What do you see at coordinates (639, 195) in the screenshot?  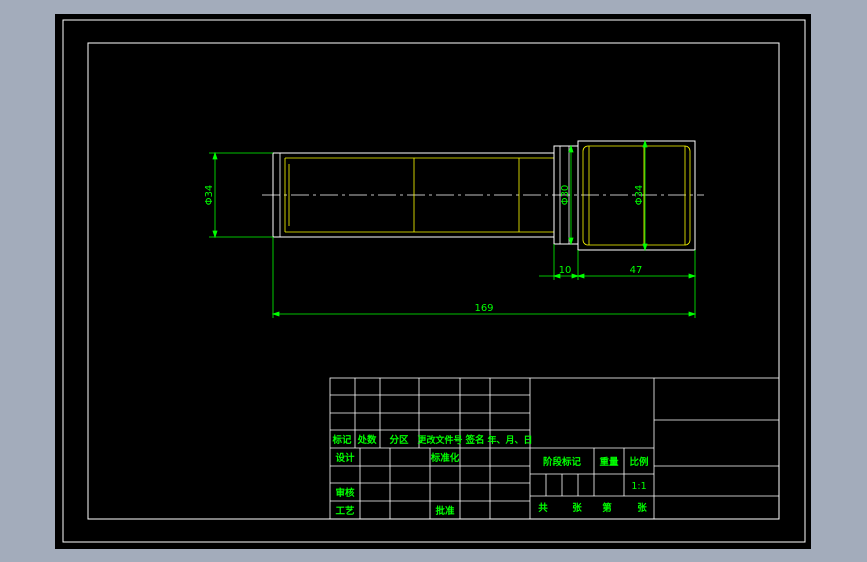 I see `dim-right-diameter: Φ34` at bounding box center [639, 195].